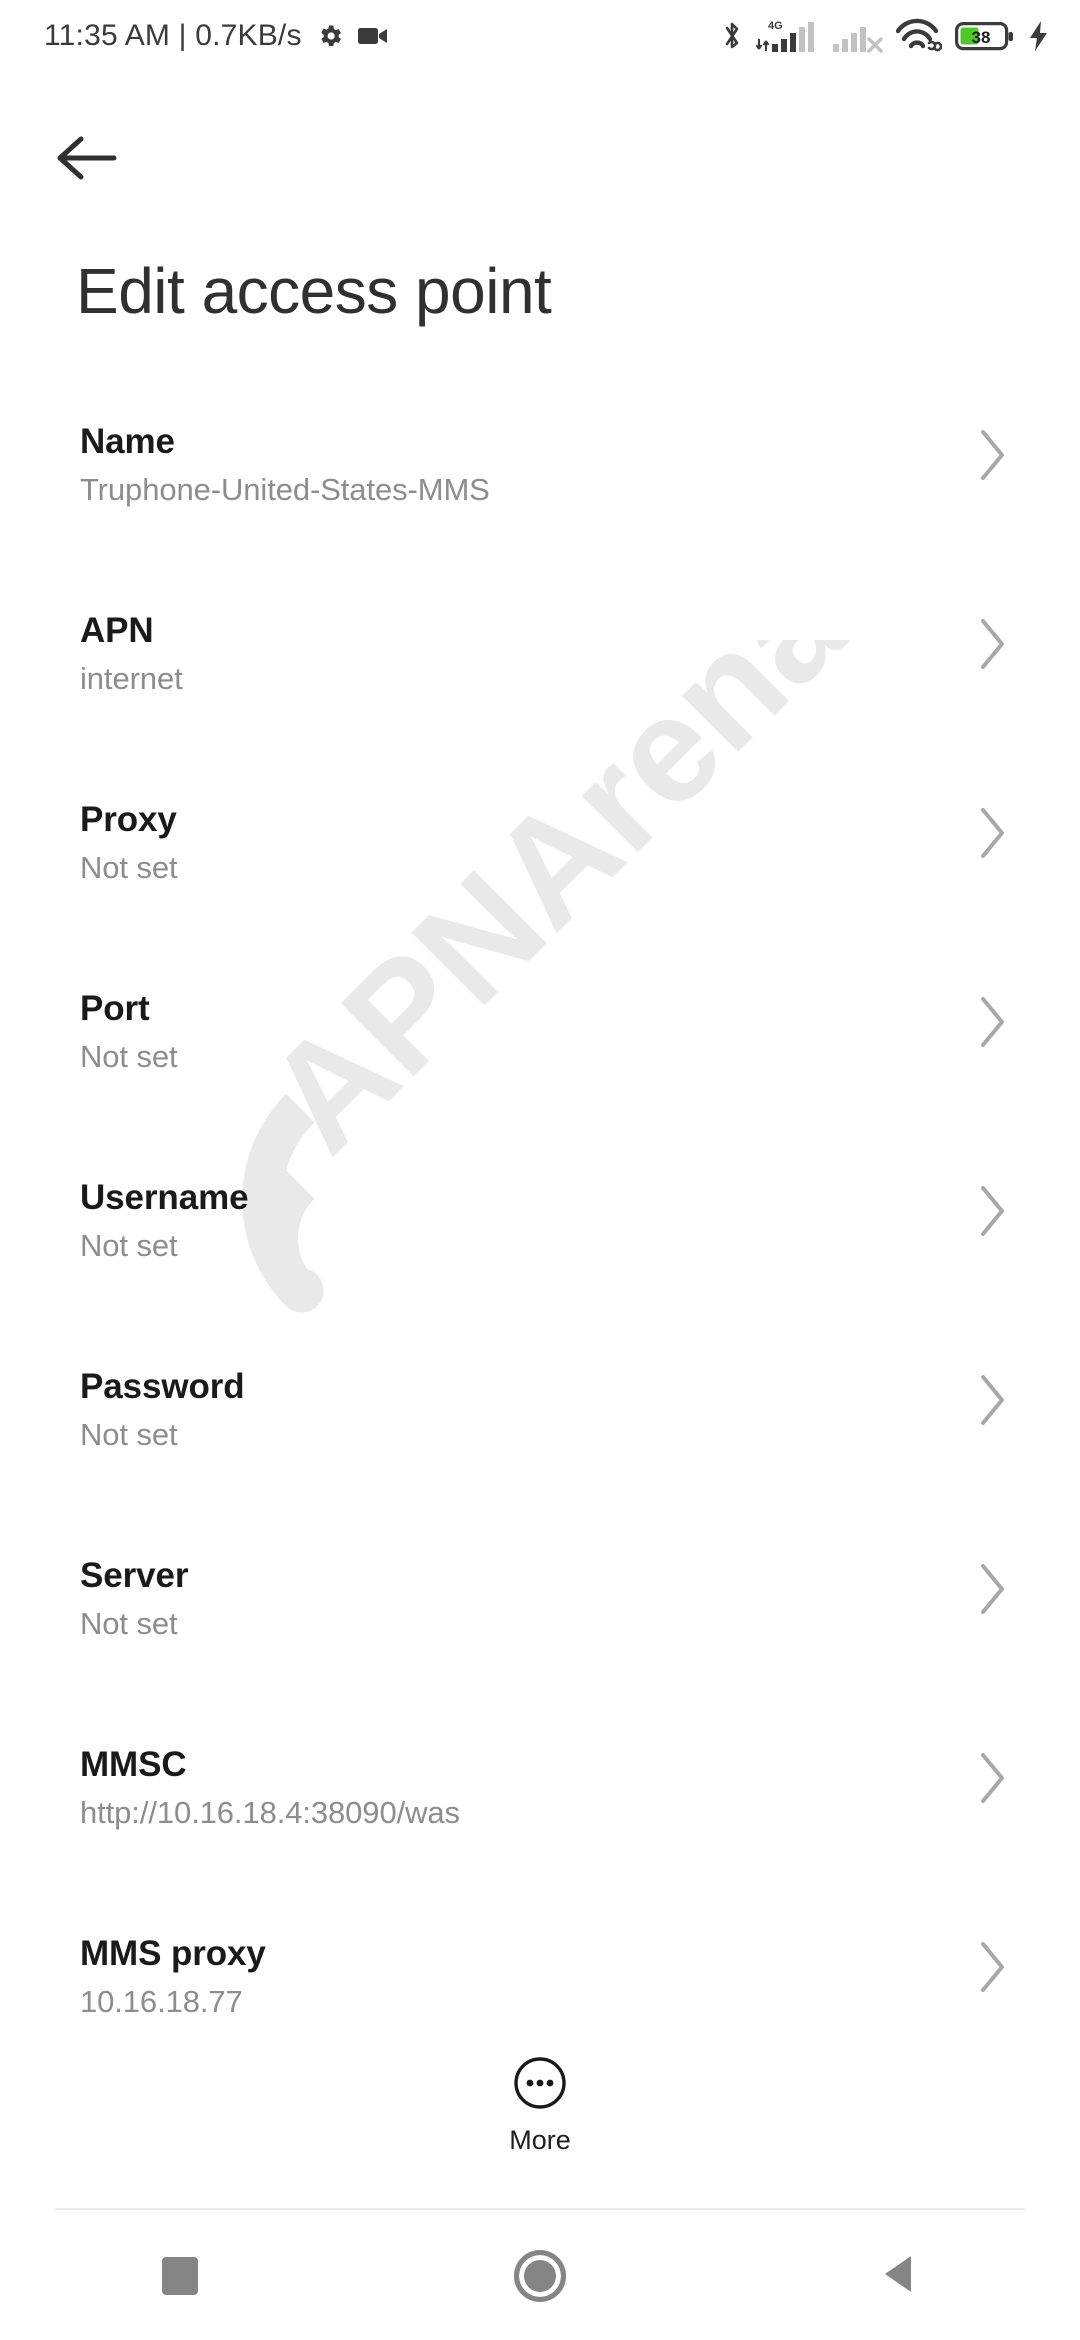  Describe the element at coordinates (87, 160) in the screenshot. I see `back-arrow-icon` at that location.